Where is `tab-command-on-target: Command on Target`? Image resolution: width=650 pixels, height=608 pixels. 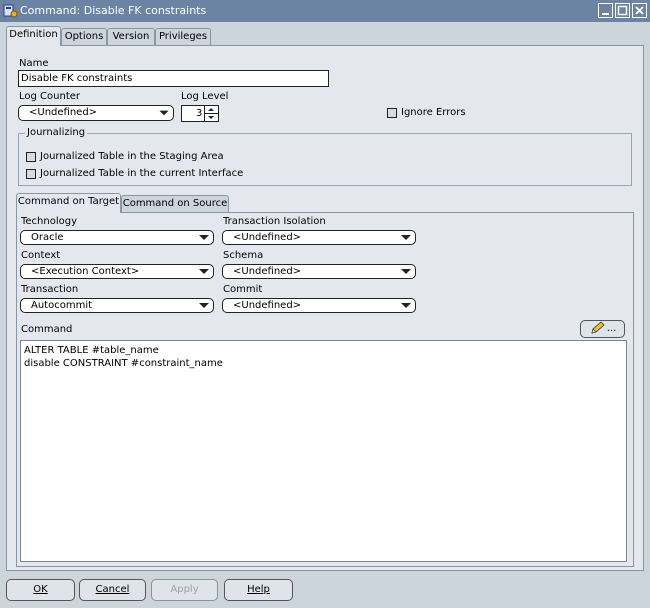 tab-command-on-target: Command on Target is located at coordinates (68, 203).